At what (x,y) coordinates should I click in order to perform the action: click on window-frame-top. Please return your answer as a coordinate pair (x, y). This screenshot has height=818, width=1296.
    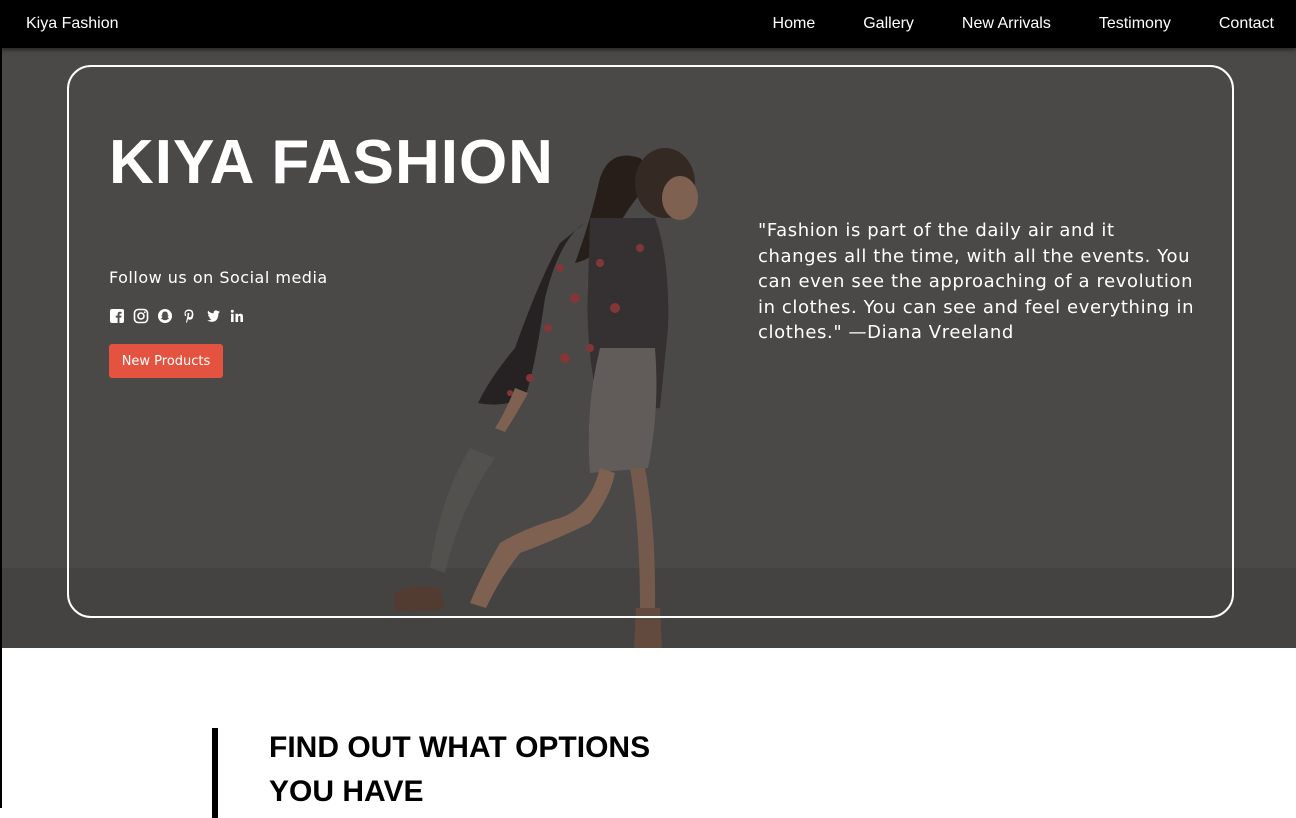
    Looking at the image, I should click on (648, 1).